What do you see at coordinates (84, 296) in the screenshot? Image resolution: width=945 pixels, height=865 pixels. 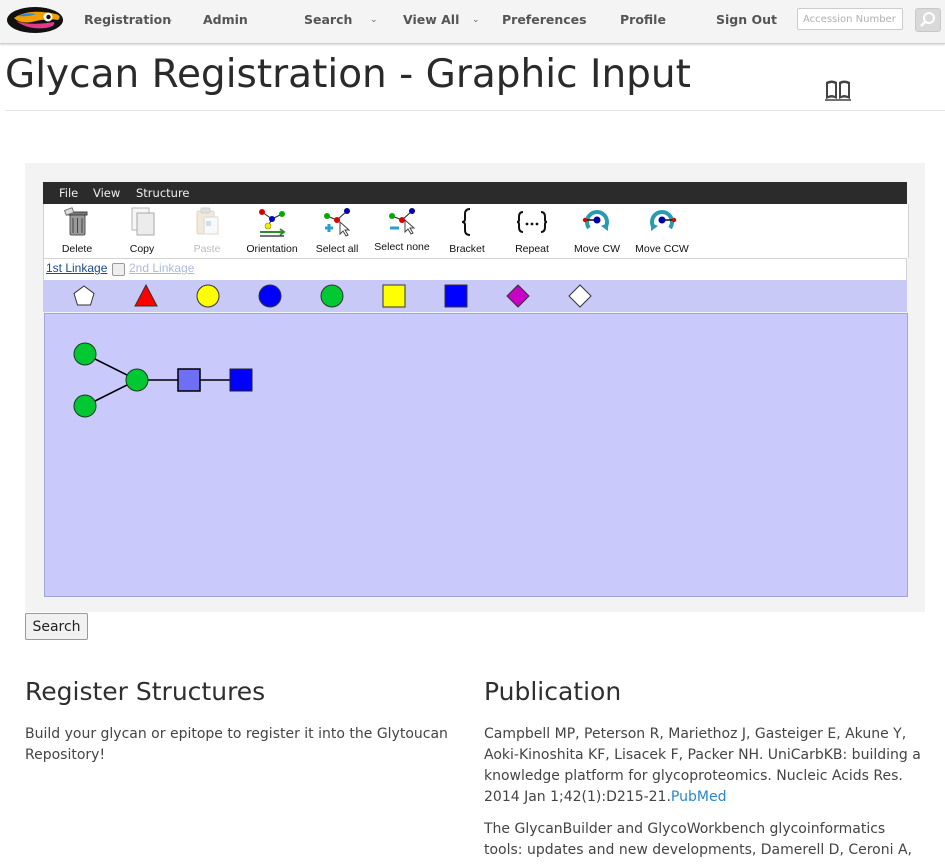 I see `pentagon-residue-icon` at bounding box center [84, 296].